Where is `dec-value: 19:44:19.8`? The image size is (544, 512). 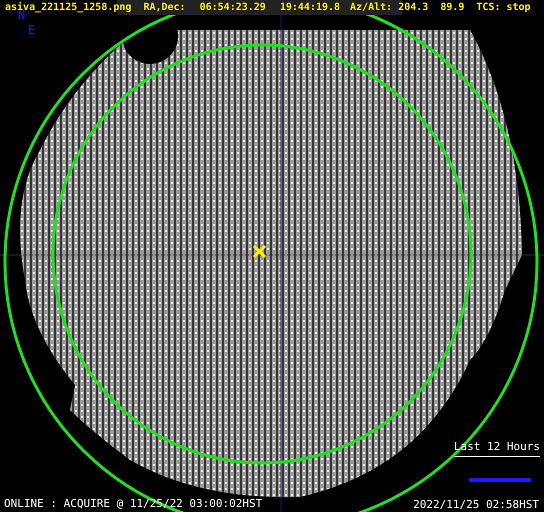 dec-value: 19:44:19.8 is located at coordinates (310, 7).